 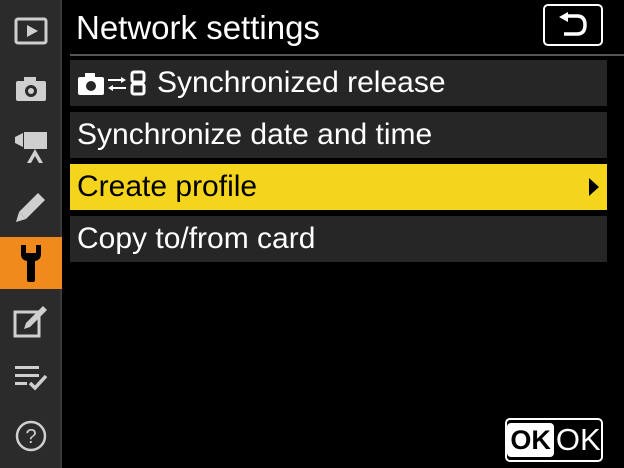 I want to click on movie-camera-icon, so click(x=31, y=147).